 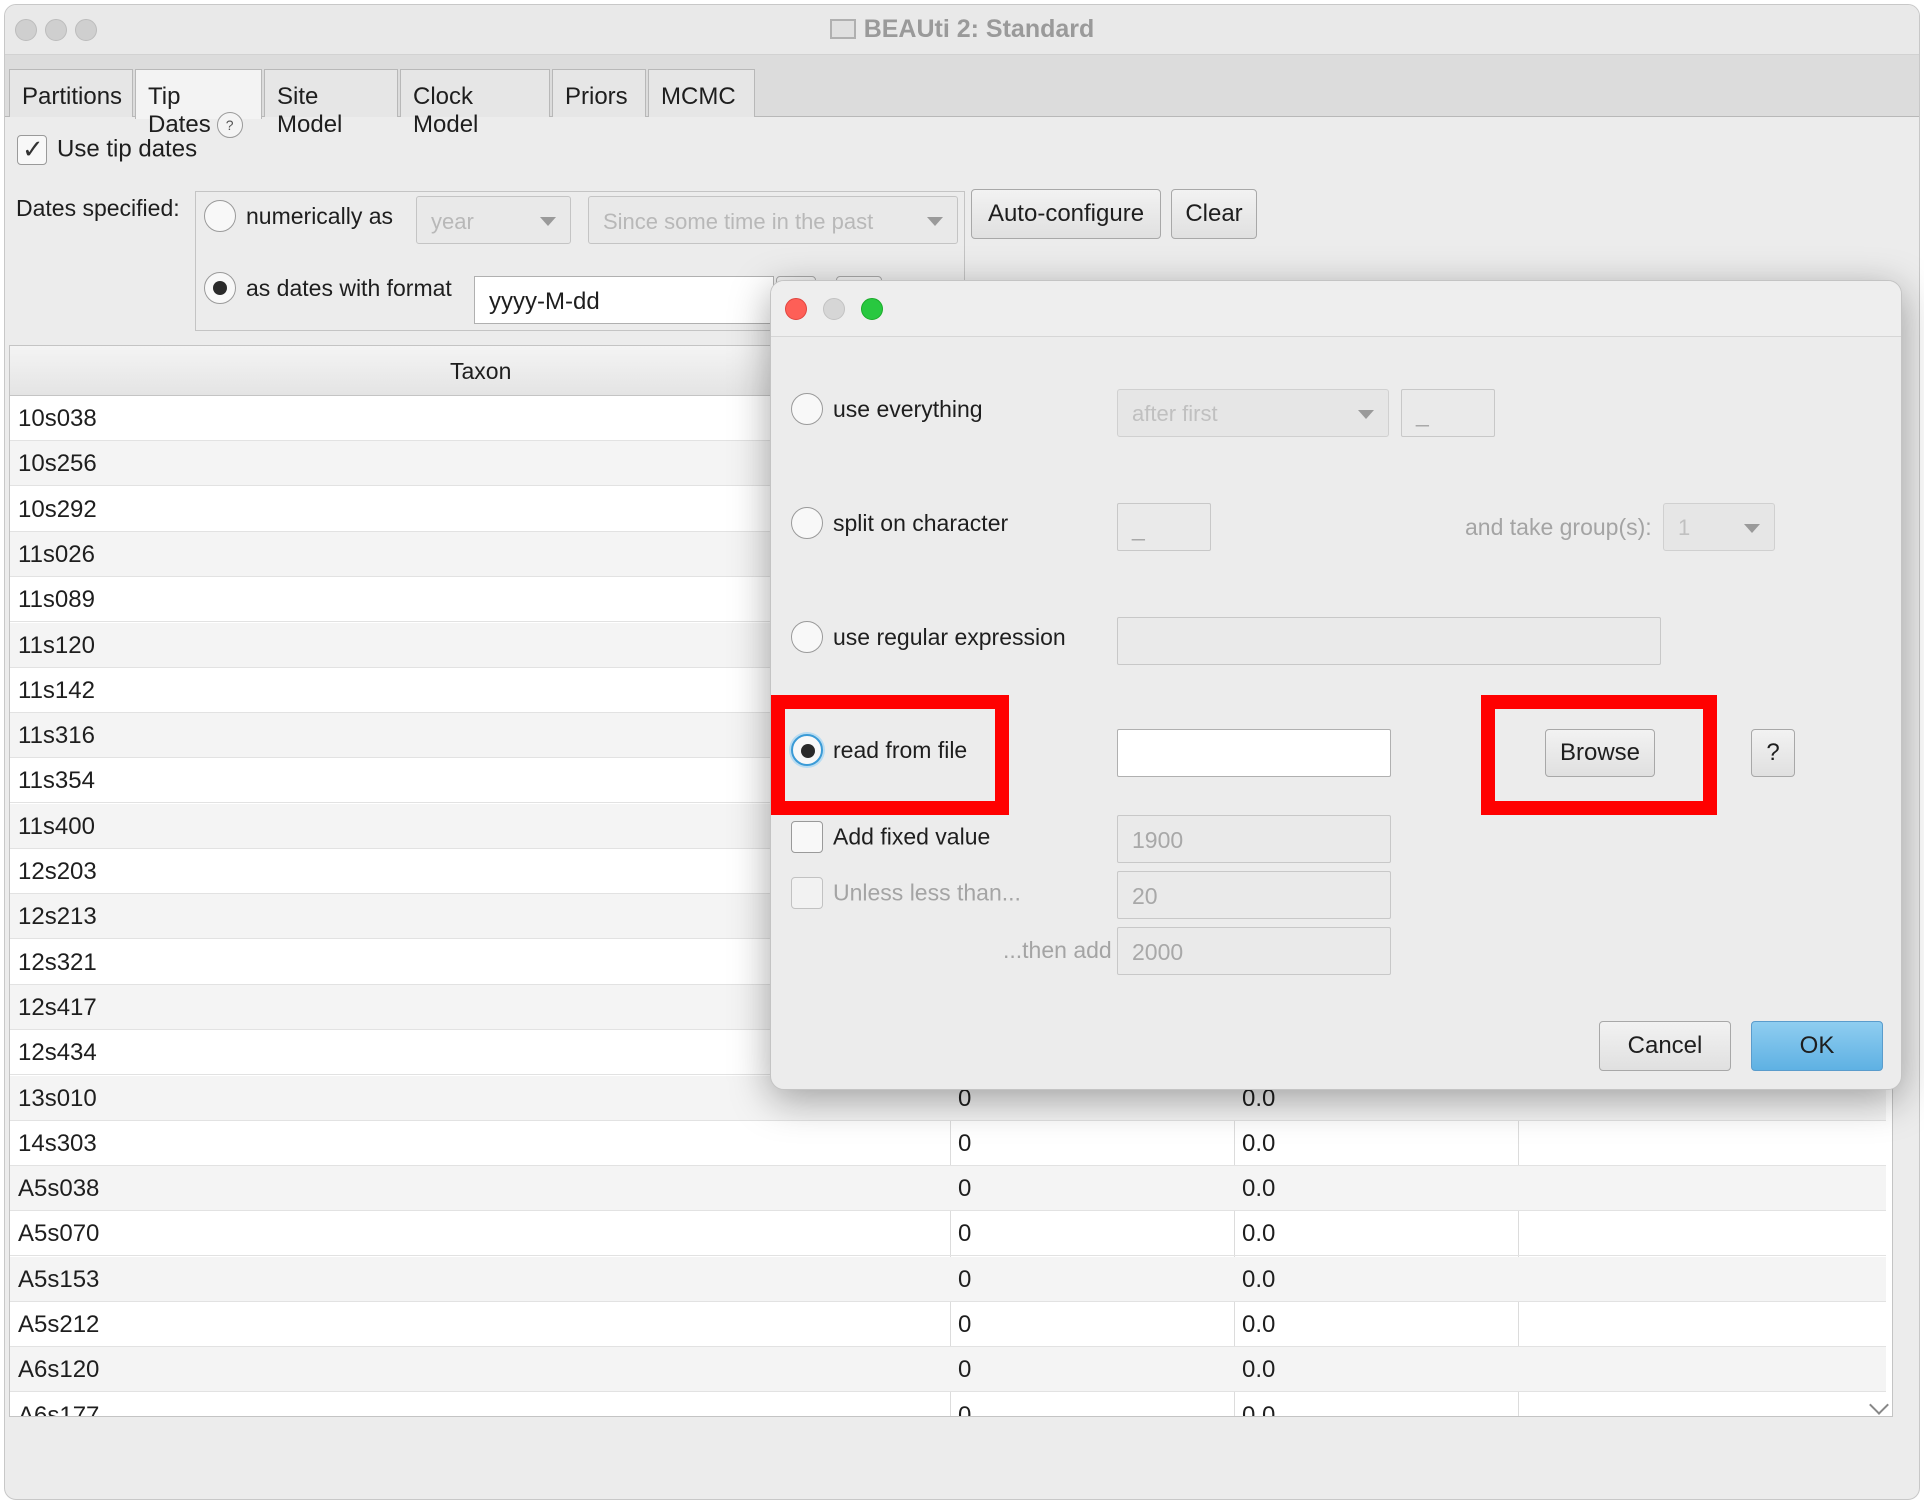 I want to click on as-dates-option: as dates with format, so click(x=328, y=288).